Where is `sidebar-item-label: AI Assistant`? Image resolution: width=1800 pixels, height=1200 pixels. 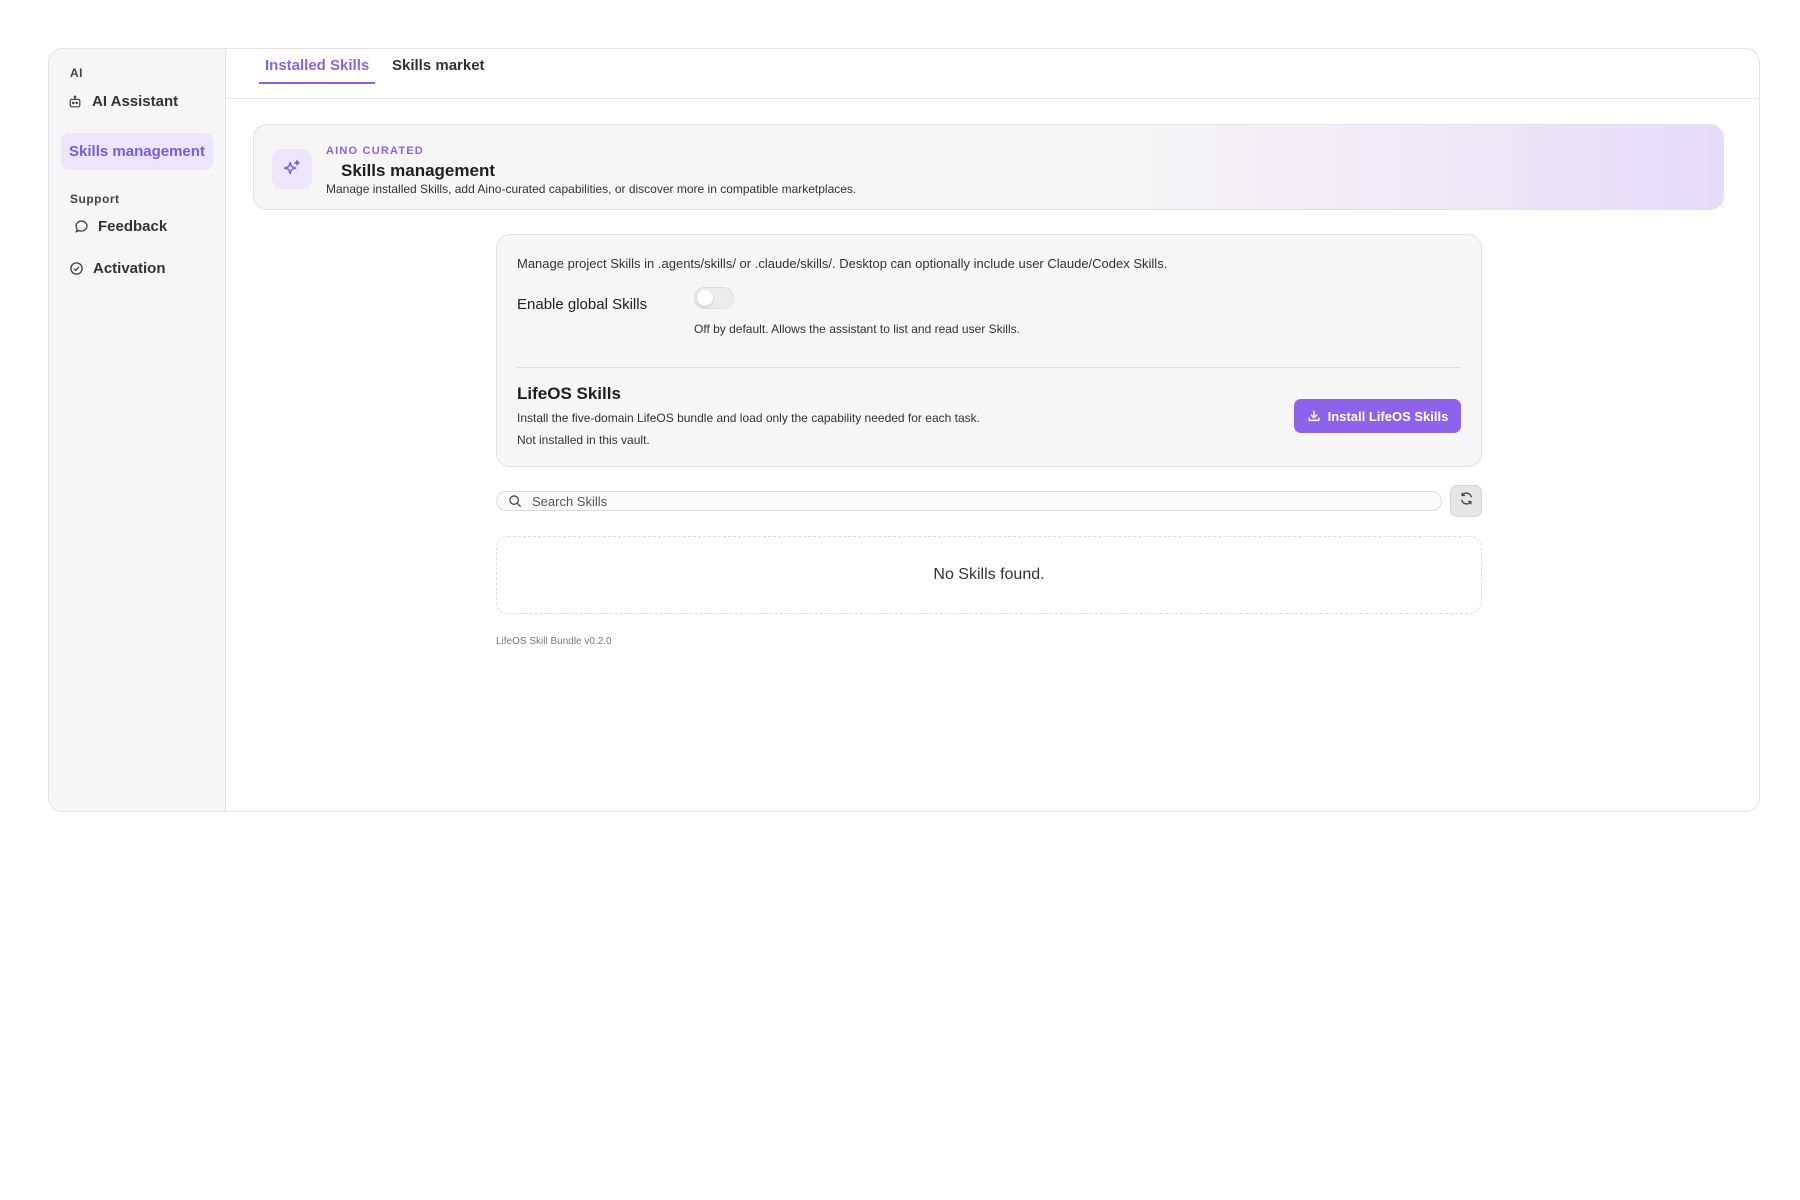
sidebar-item-label: AI Assistant is located at coordinates (135, 101).